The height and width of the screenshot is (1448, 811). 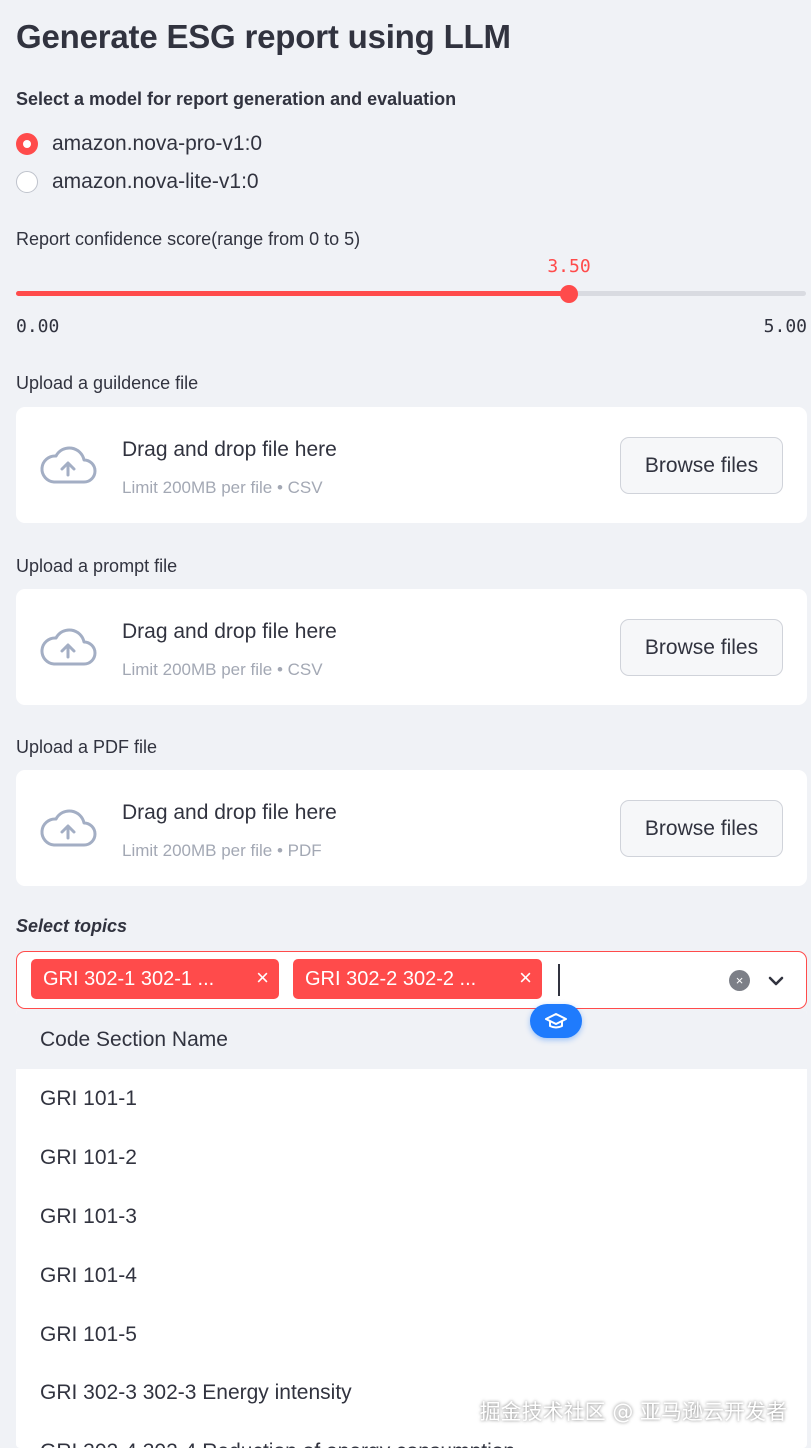 I want to click on list-item: GRI 101-4, so click(x=411, y=1275).